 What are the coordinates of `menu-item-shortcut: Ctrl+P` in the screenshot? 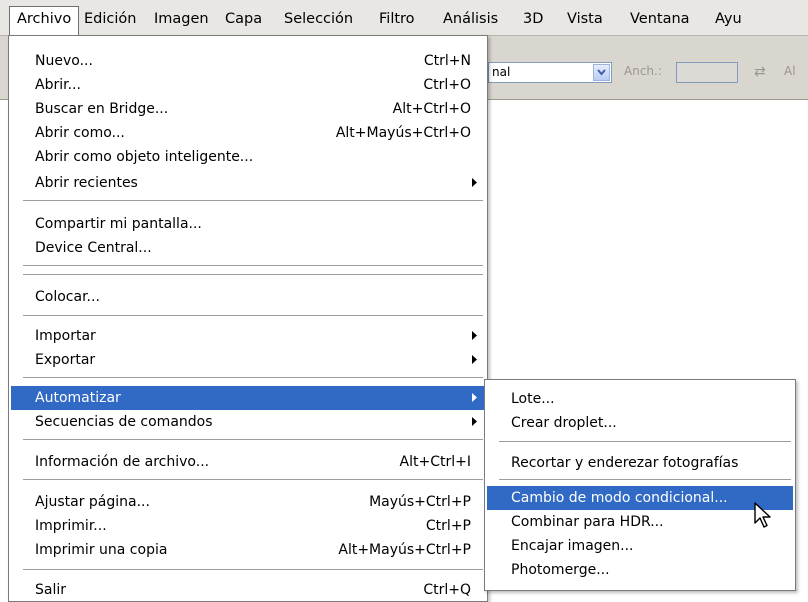 It's located at (448, 526).